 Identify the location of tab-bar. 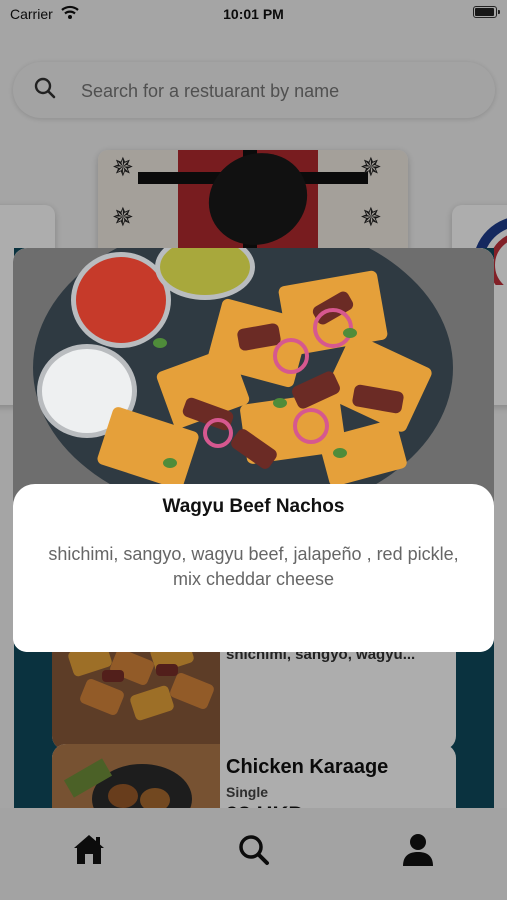
(253, 854).